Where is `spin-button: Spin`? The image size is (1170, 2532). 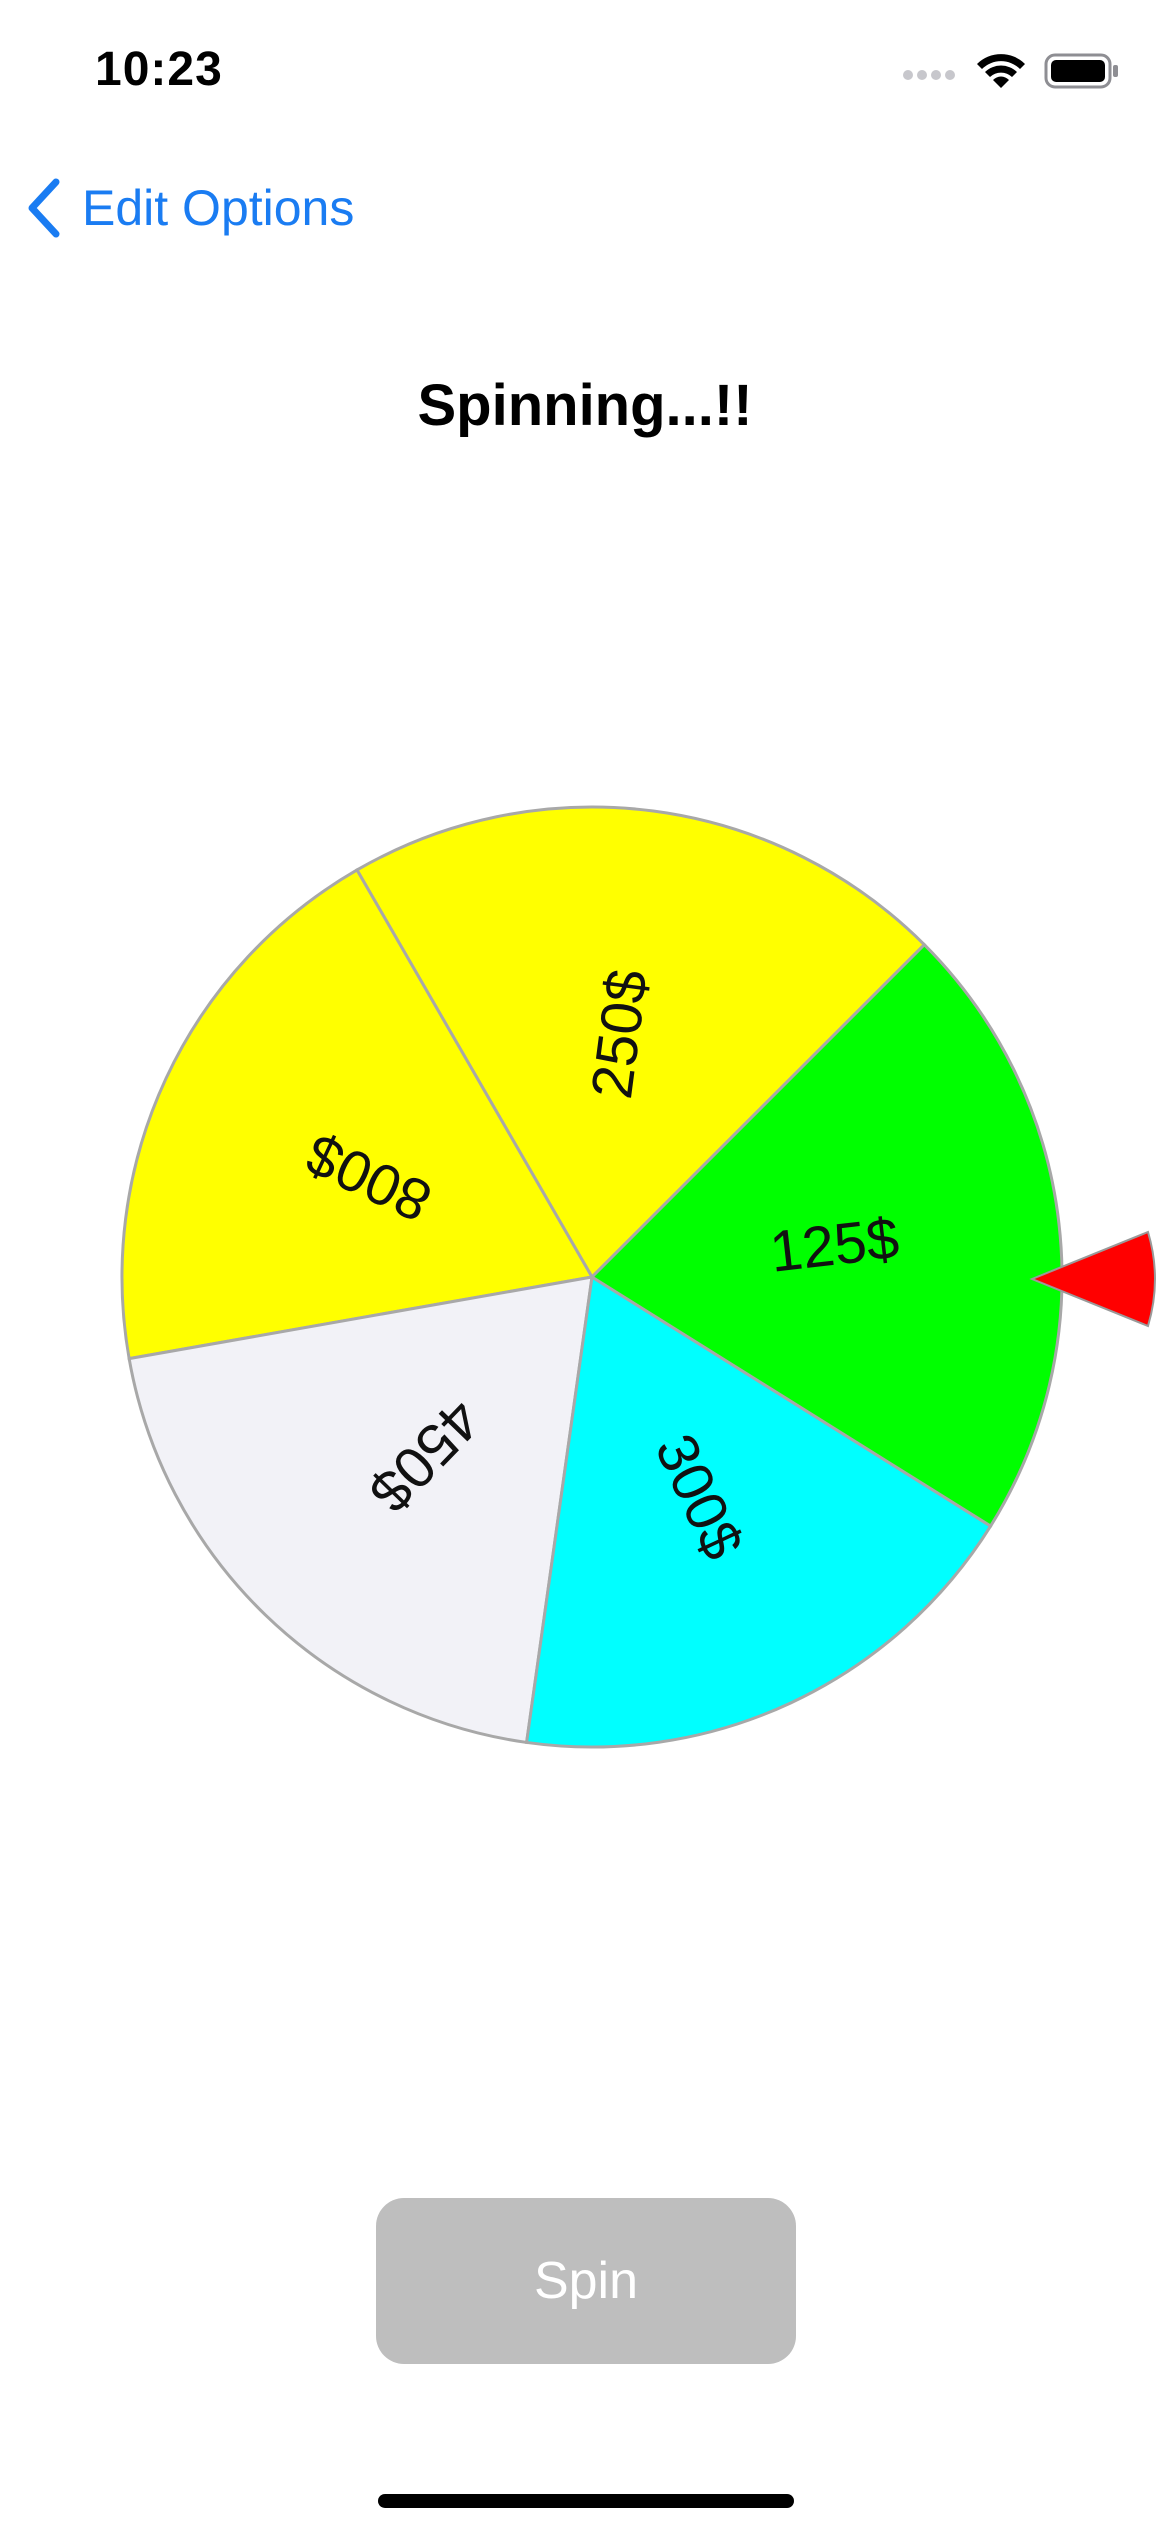 spin-button: Spin is located at coordinates (586, 2281).